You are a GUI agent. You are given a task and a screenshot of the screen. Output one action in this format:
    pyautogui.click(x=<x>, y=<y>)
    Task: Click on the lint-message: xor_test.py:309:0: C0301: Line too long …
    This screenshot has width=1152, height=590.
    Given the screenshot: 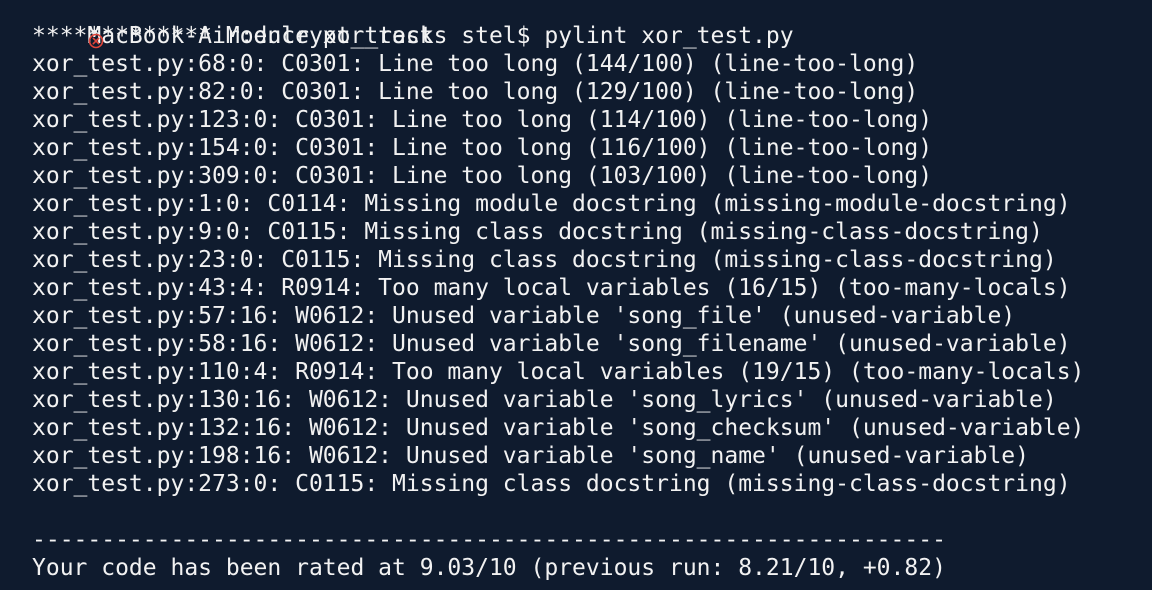 What is the action you would take?
    pyautogui.click(x=482, y=176)
    